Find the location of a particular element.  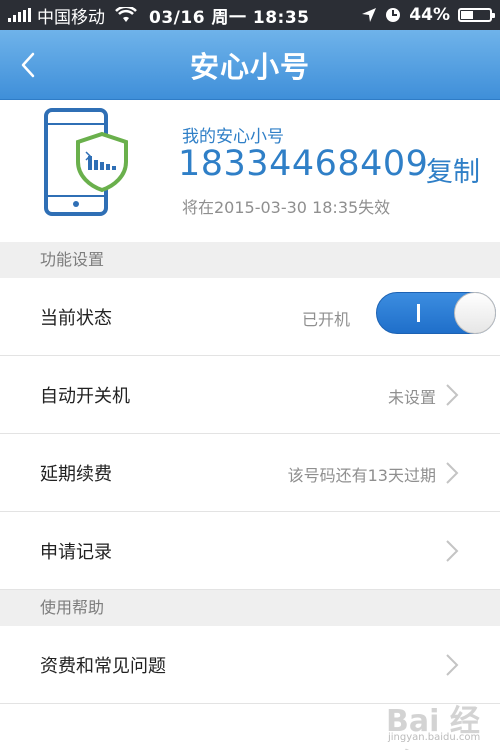

row-renew-label: 延期续费 is located at coordinates (76, 474).